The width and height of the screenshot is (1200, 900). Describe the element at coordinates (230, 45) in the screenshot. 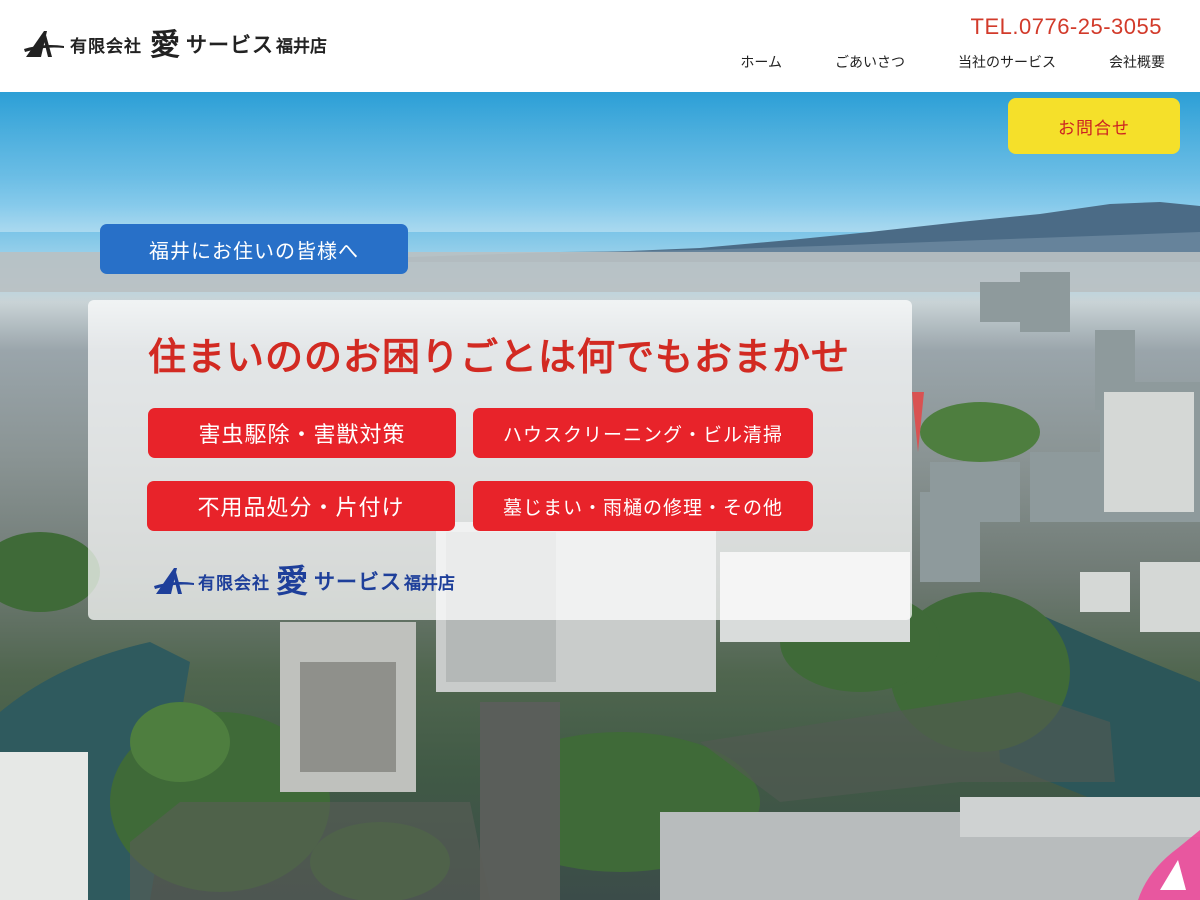

I see `logo-service: サービス` at that location.